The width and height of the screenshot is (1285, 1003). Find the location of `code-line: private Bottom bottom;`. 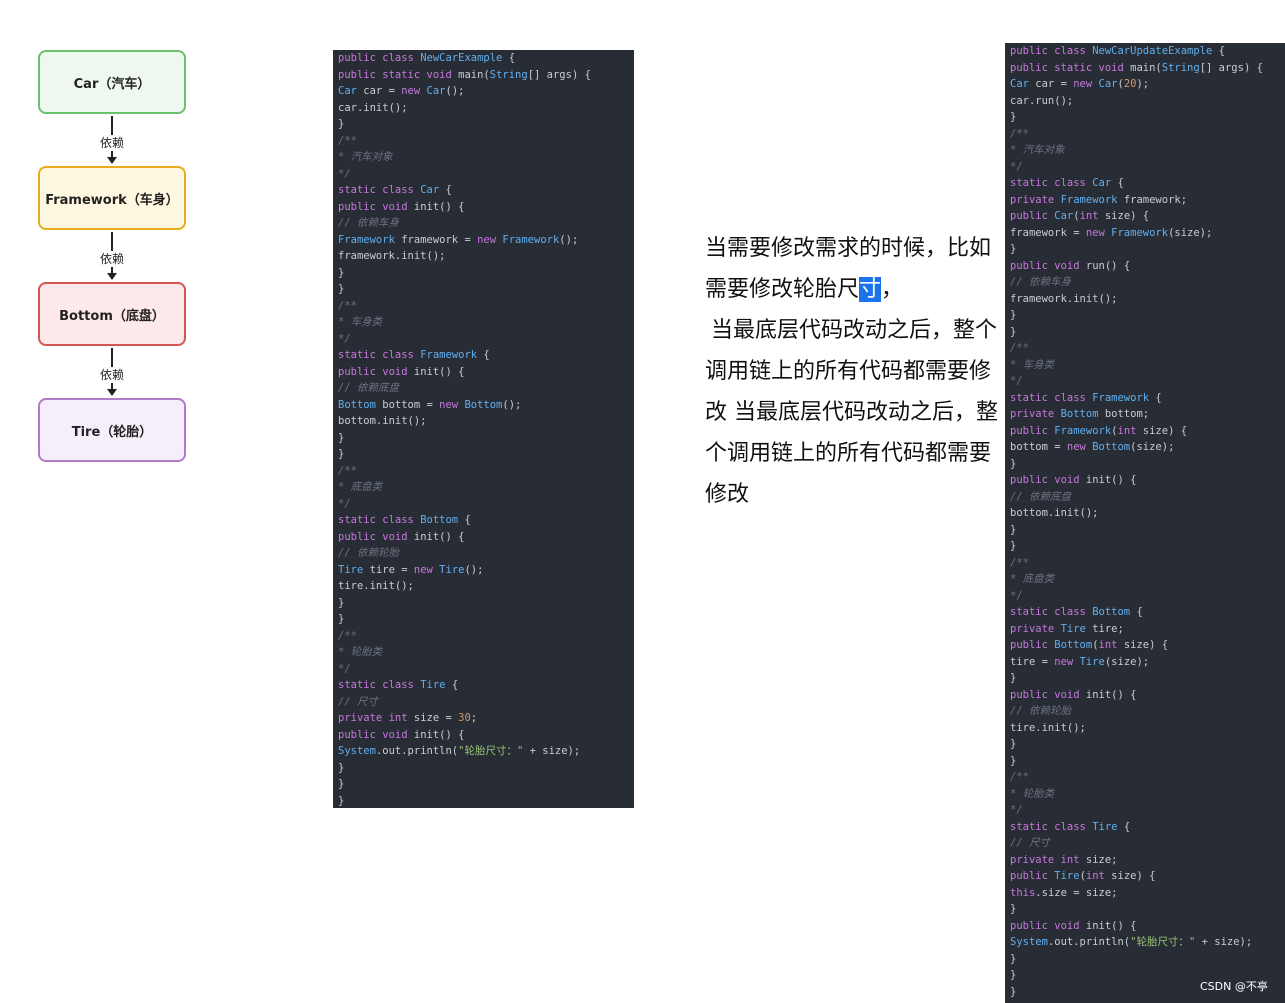

code-line: private Bottom bottom; is located at coordinates (1080, 414).